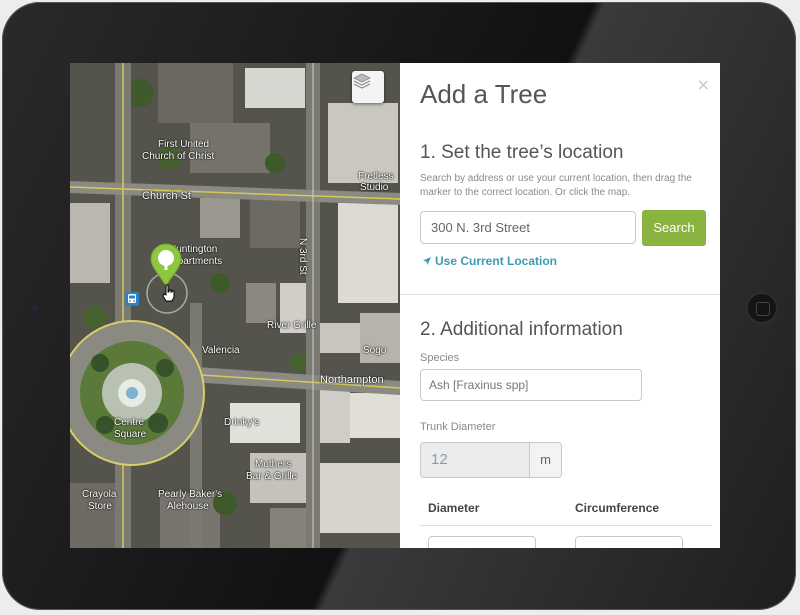  I want to click on diameter-column-header: Diameter, so click(454, 508).